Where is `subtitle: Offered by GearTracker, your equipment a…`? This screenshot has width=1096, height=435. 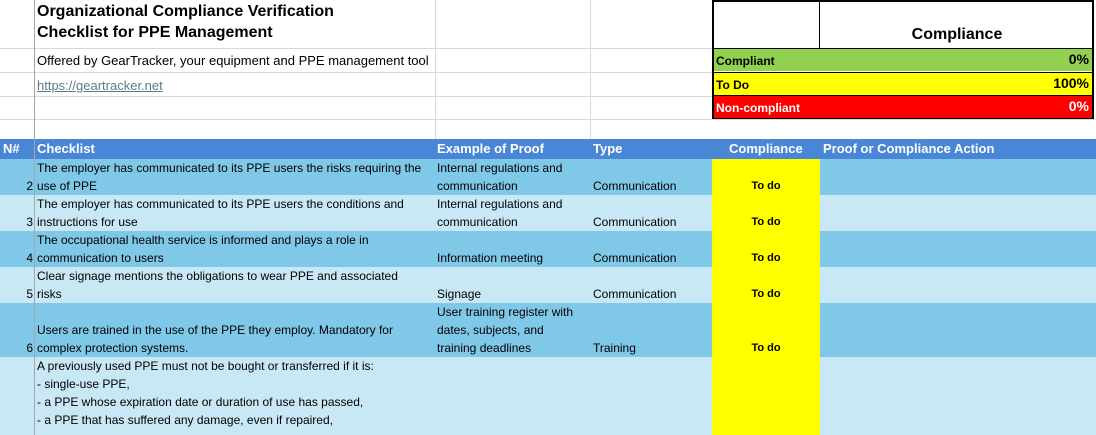 subtitle: Offered by GearTracker, your equipment a… is located at coordinates (233, 60).